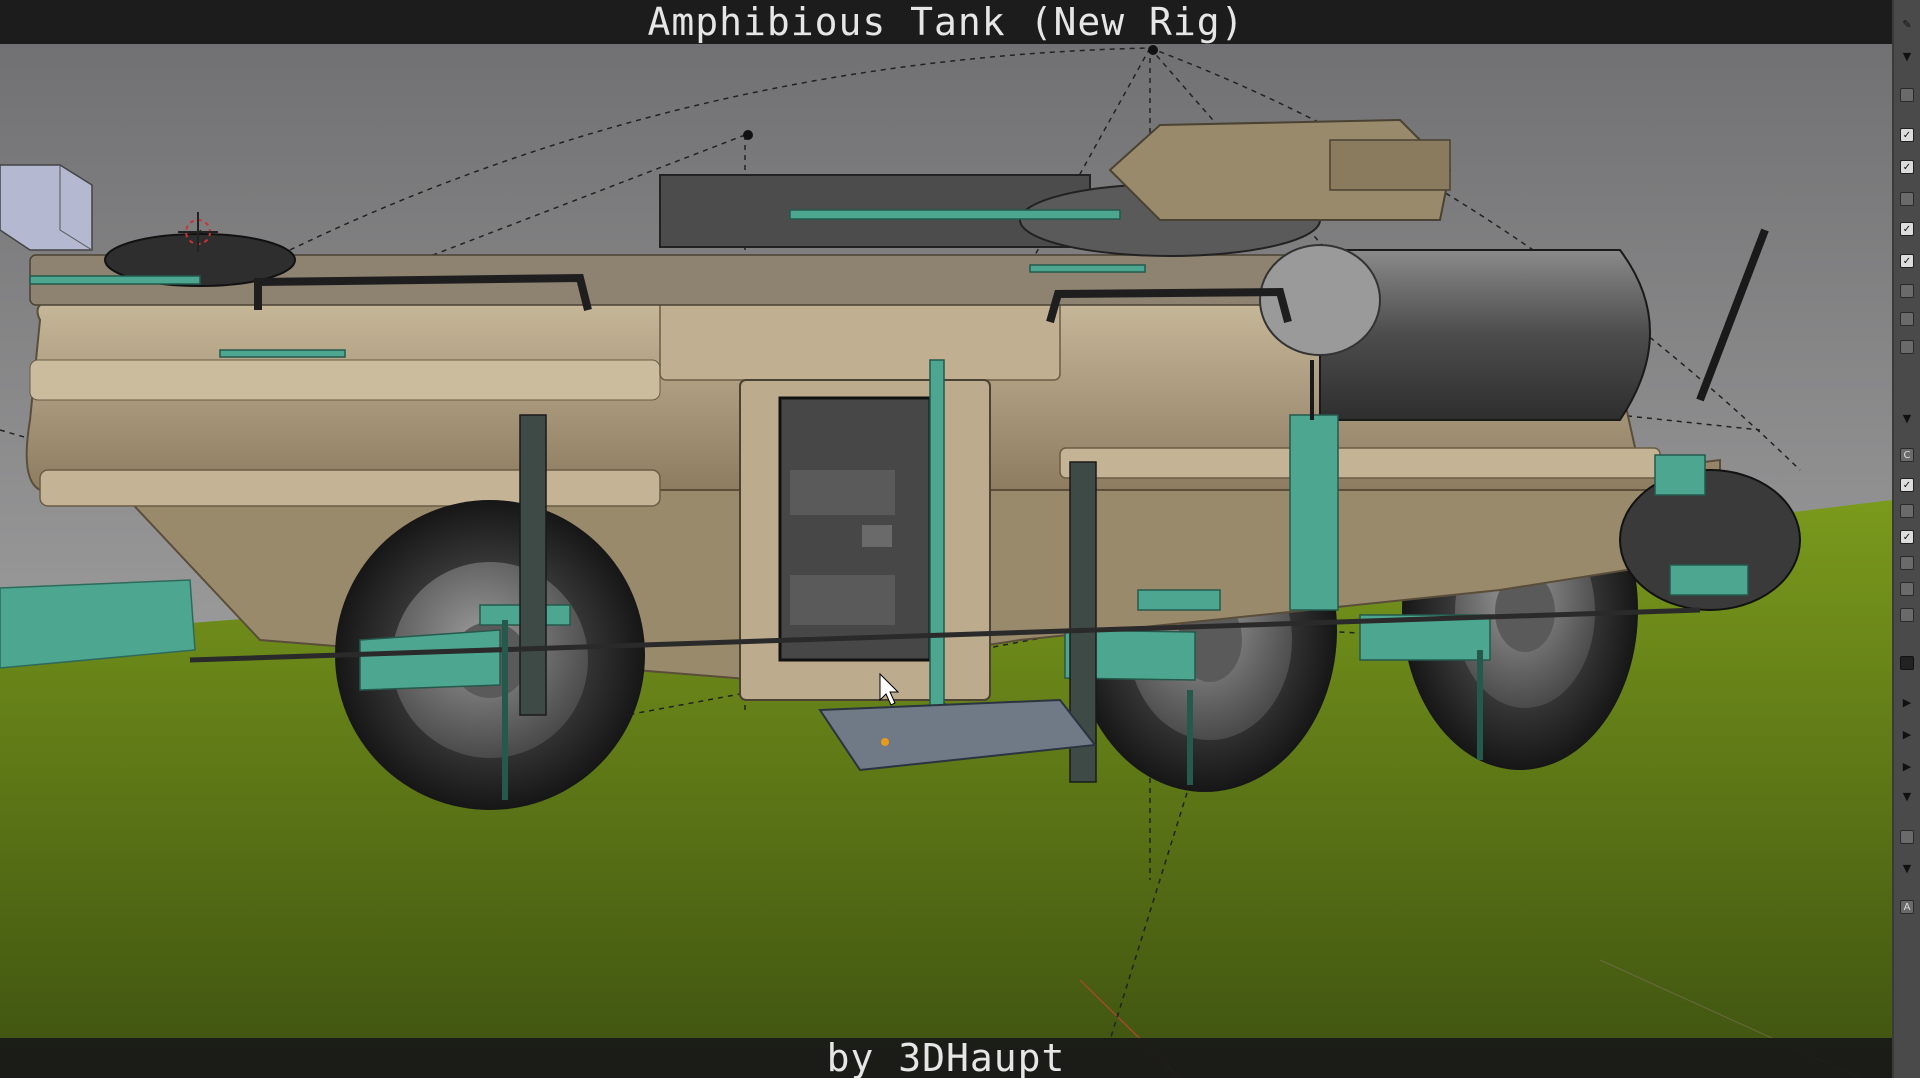  Describe the element at coordinates (1907, 25) in the screenshot. I see `wrench-icon: ✎` at that location.